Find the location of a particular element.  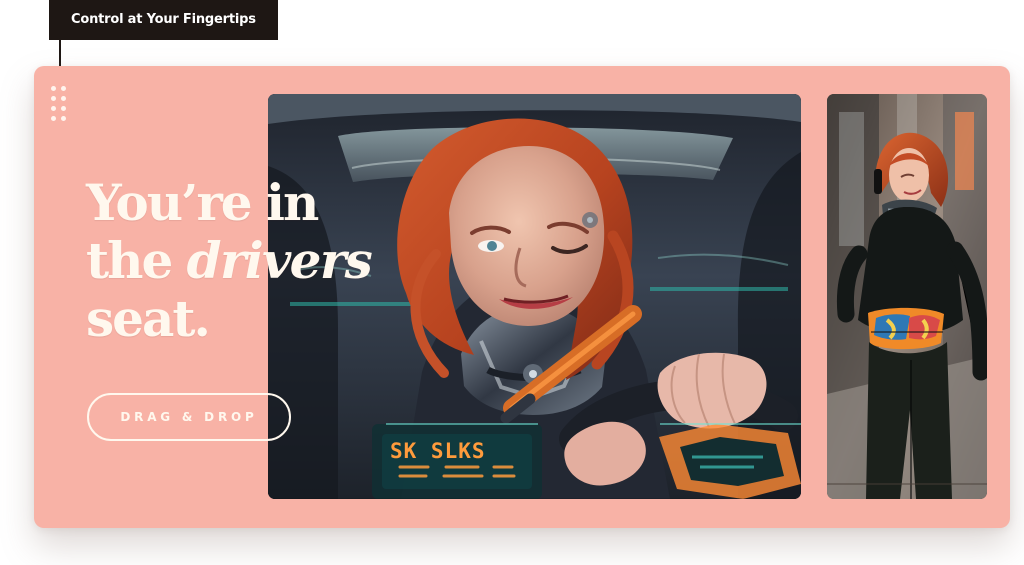

walking-woman-illustration is located at coordinates (907, 296).